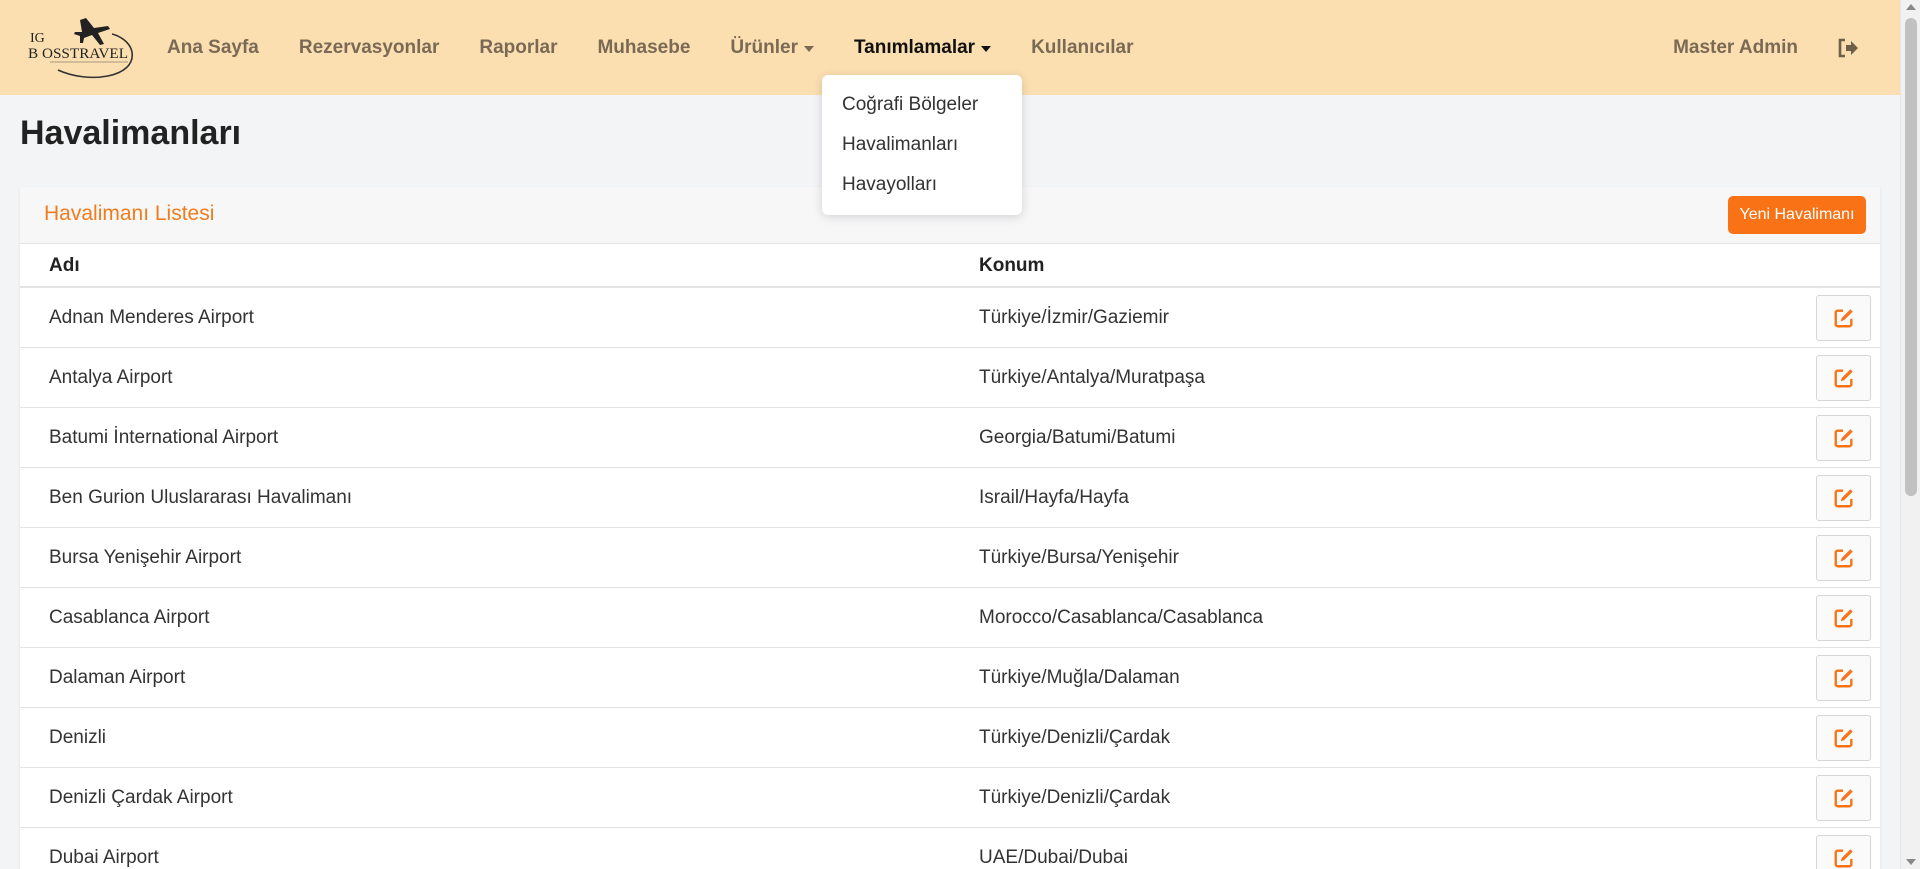 The height and width of the screenshot is (869, 1920). I want to click on column-header-location: Konum, so click(1011, 266).